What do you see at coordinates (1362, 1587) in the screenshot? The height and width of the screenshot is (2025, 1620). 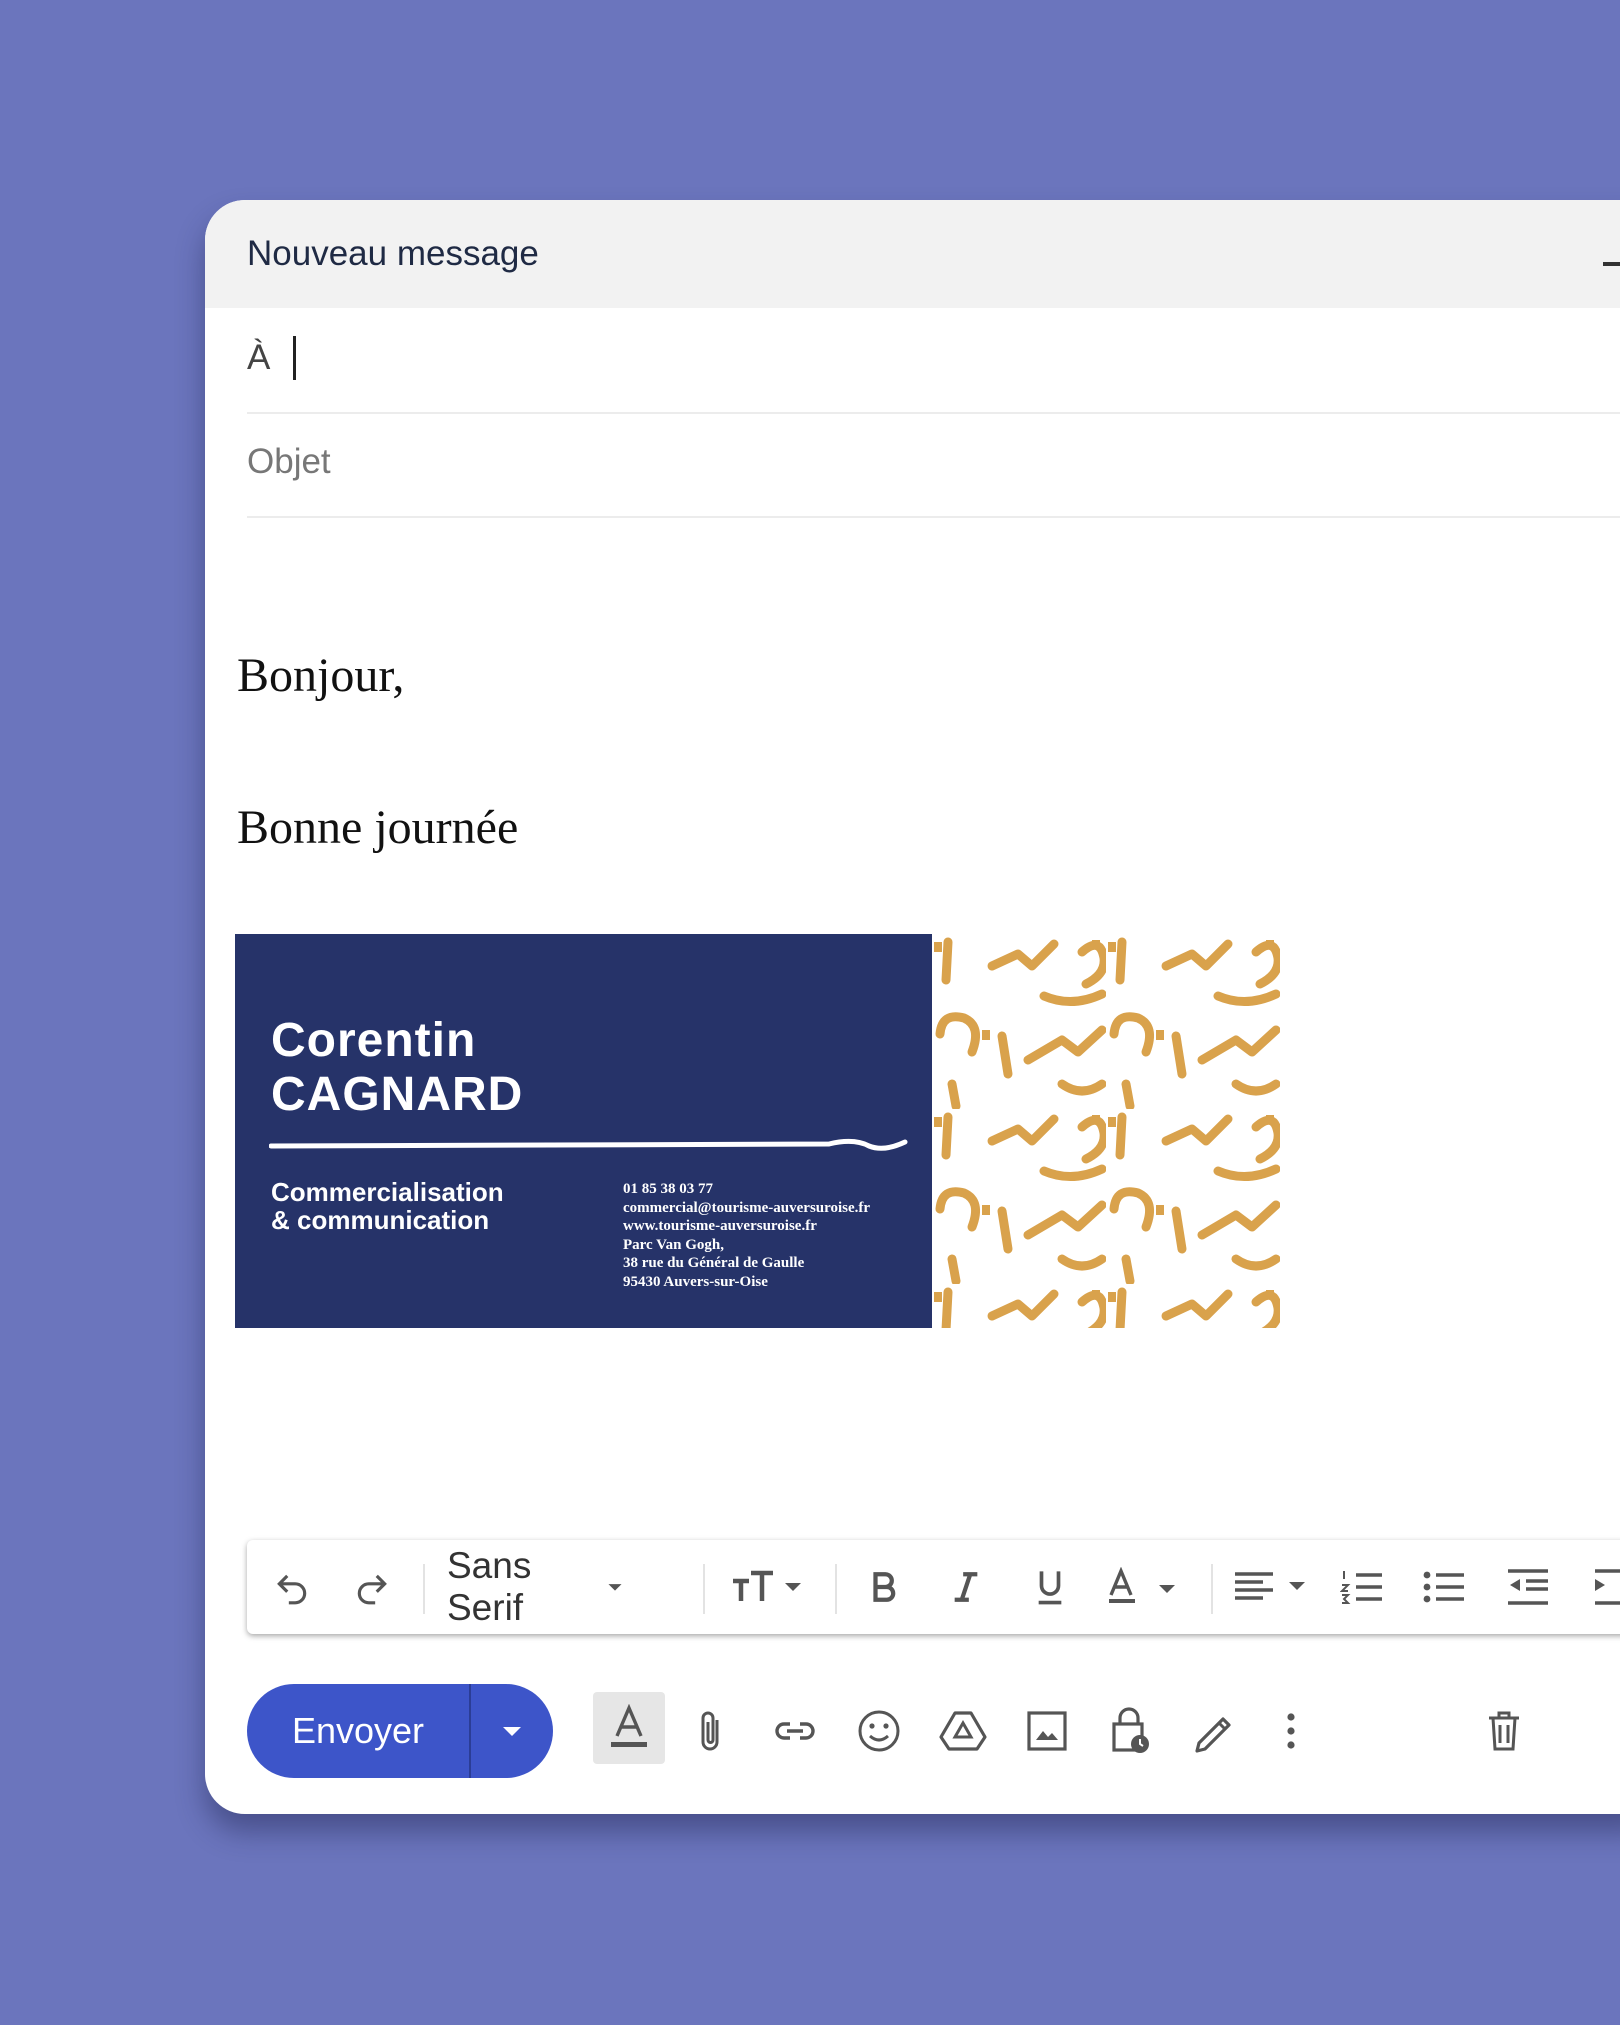 I see `numbered-list-icon` at bounding box center [1362, 1587].